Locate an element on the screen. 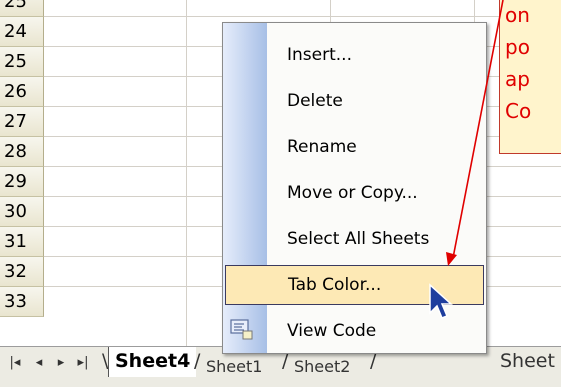 The image size is (561, 387). first-sheet-nav-icon: |◂ is located at coordinates (15, 362).